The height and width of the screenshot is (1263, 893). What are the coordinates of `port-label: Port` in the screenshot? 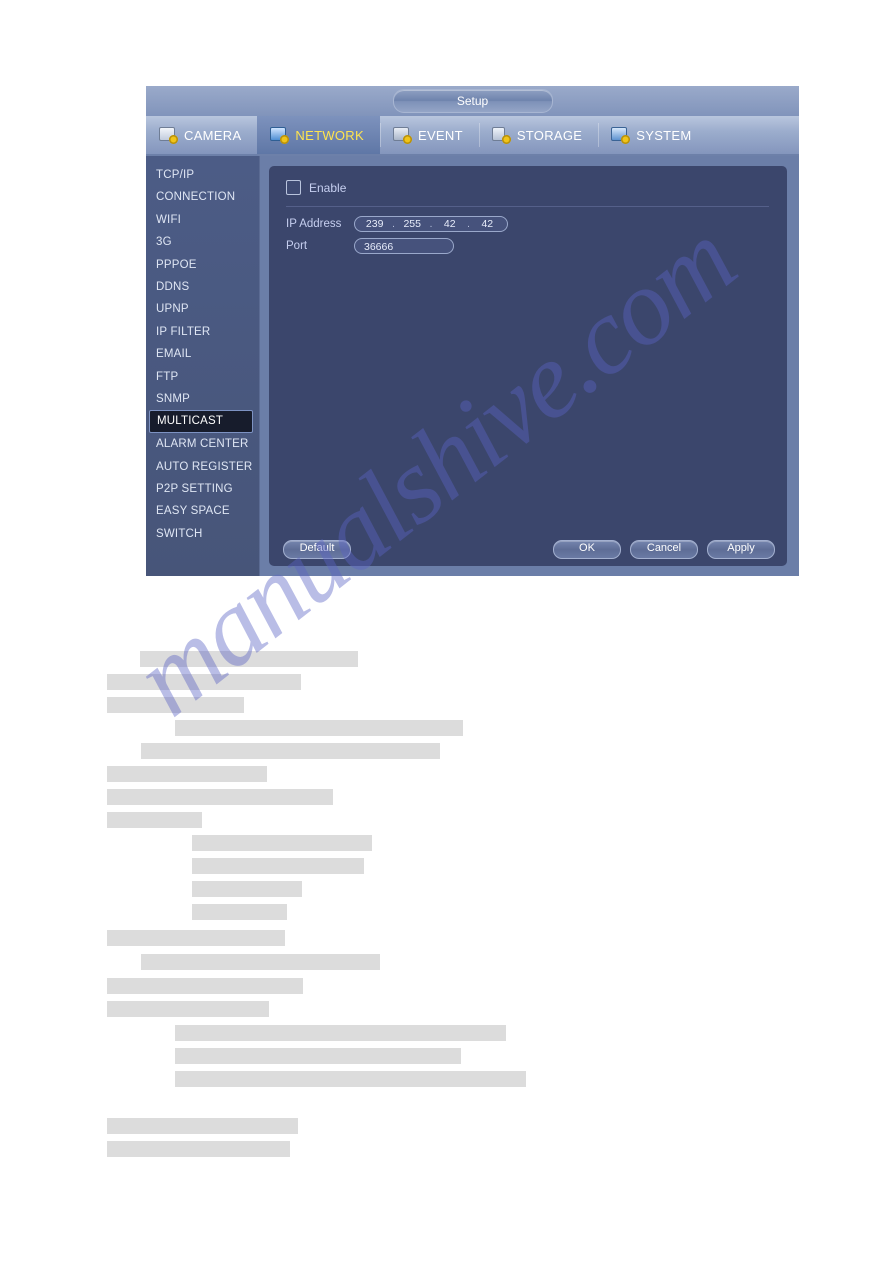 It's located at (297, 246).